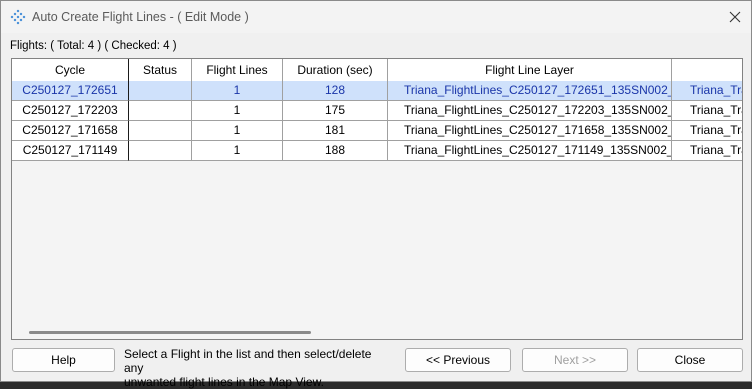 The width and height of the screenshot is (752, 389). Describe the element at coordinates (530, 70) in the screenshot. I see `column-header-flight-line-layer: Flight Line Layer` at that location.